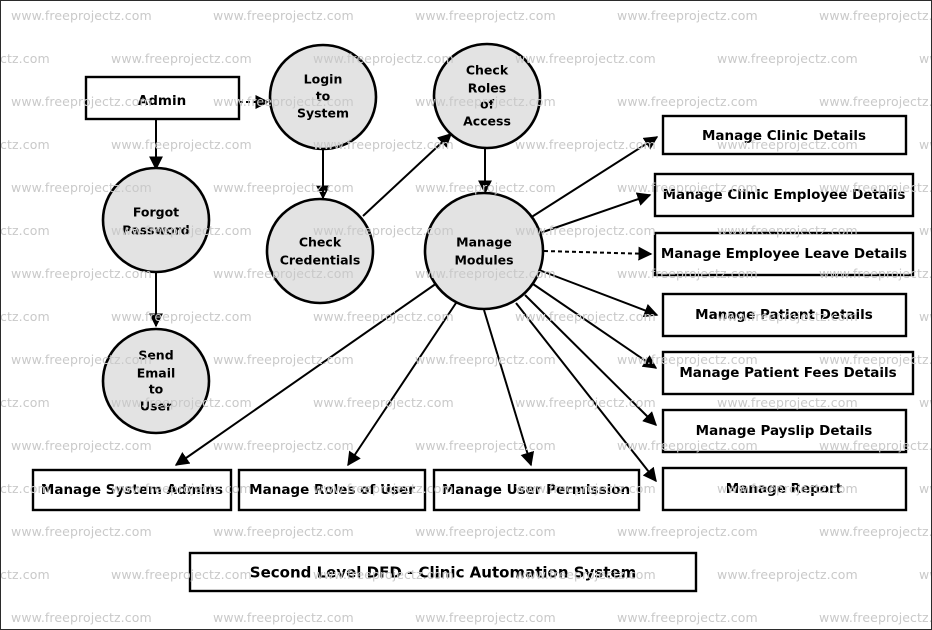  I want to click on process-manage-modules: Manage Modules, so click(484, 251).